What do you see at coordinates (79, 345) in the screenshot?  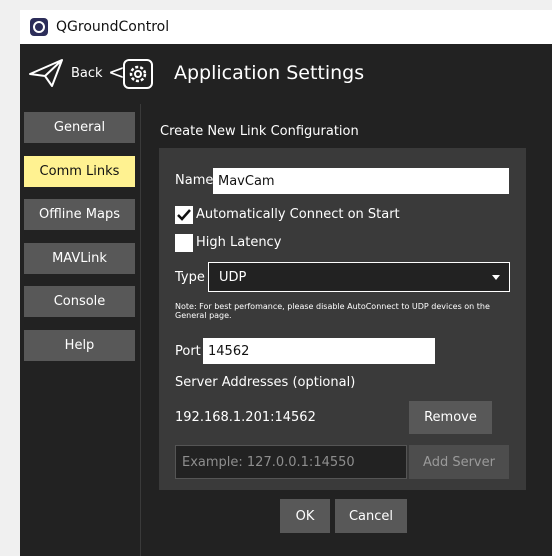 I see `sidebar-item-help: Help` at bounding box center [79, 345].